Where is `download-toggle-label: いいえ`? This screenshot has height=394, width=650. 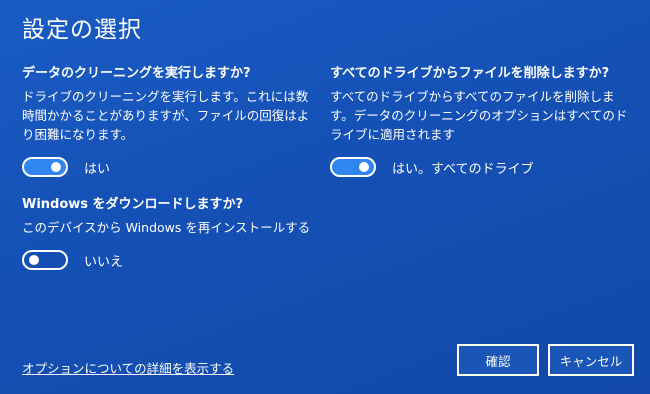
download-toggle-label: いいえ is located at coordinates (104, 262).